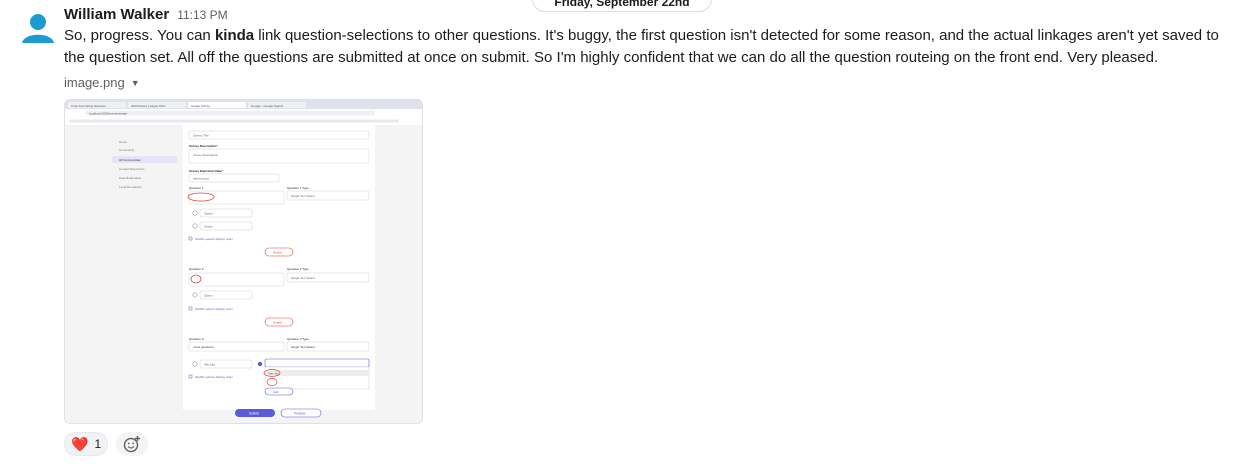  I want to click on submit-label: Submit, so click(254, 414).